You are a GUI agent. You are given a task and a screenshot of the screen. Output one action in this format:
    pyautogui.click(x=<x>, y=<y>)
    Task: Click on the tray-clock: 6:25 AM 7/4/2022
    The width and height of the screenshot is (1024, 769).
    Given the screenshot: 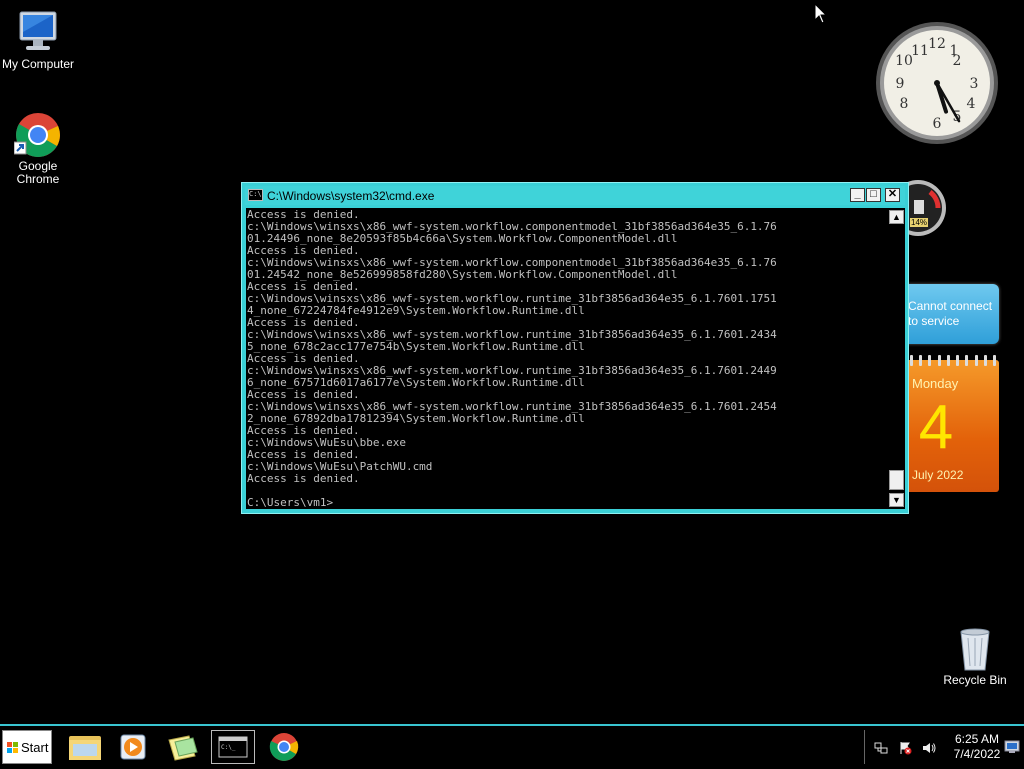 What is the action you would take?
    pyautogui.click(x=977, y=747)
    